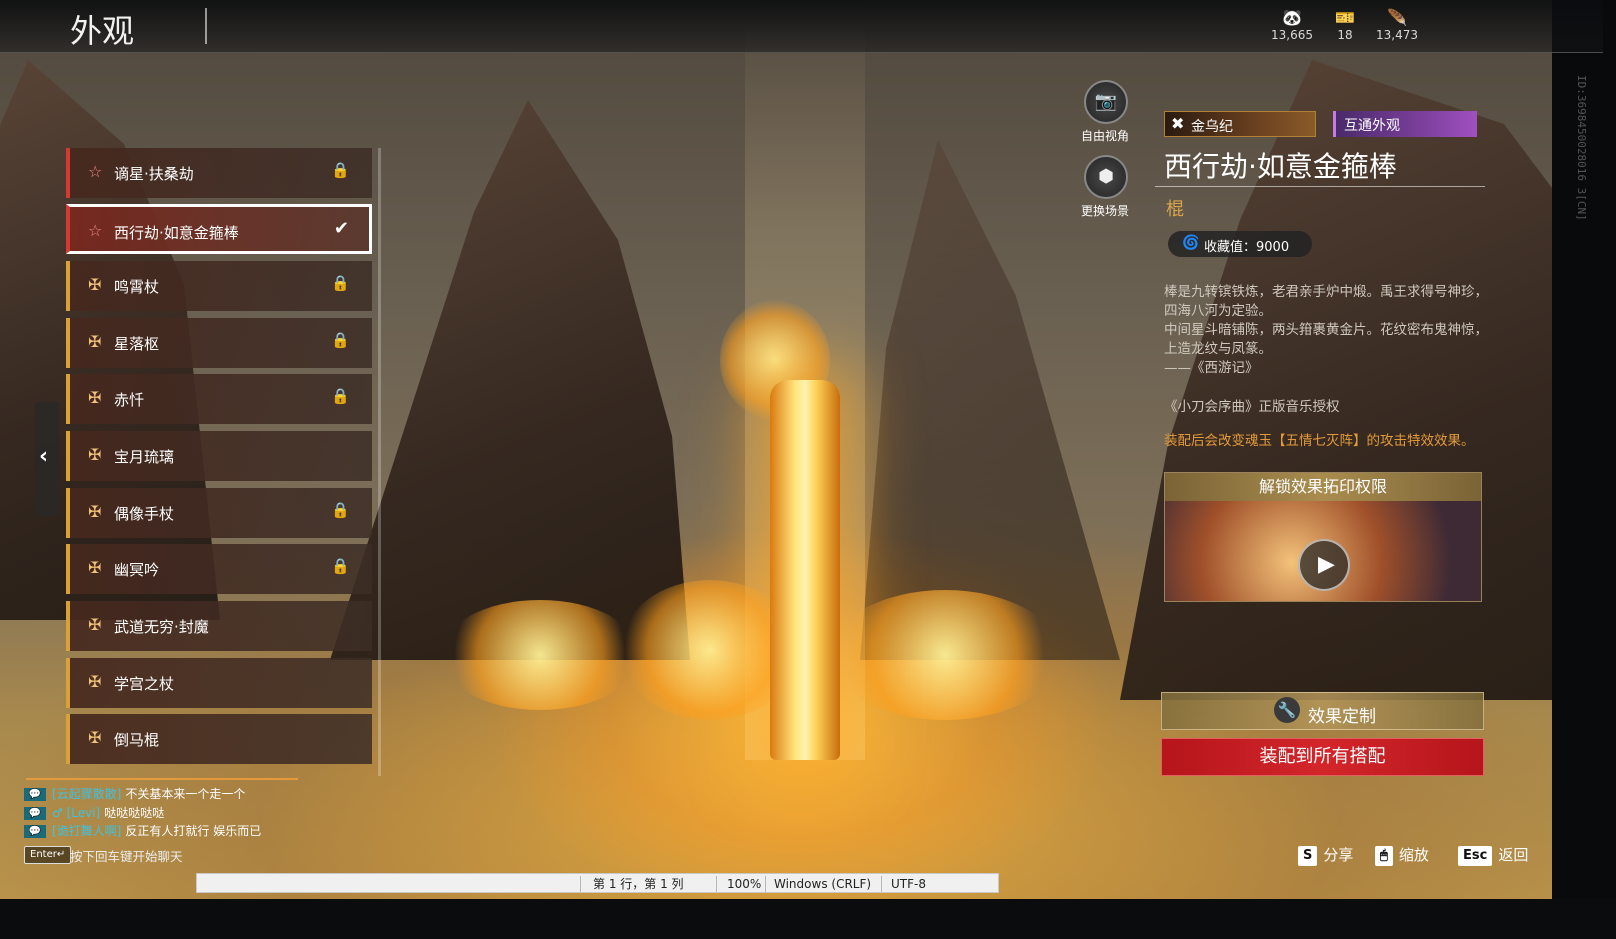 This screenshot has width=1616, height=939. Describe the element at coordinates (126, 856) in the screenshot. I see `chat-hint: 按下回车键开始聊天` at that location.